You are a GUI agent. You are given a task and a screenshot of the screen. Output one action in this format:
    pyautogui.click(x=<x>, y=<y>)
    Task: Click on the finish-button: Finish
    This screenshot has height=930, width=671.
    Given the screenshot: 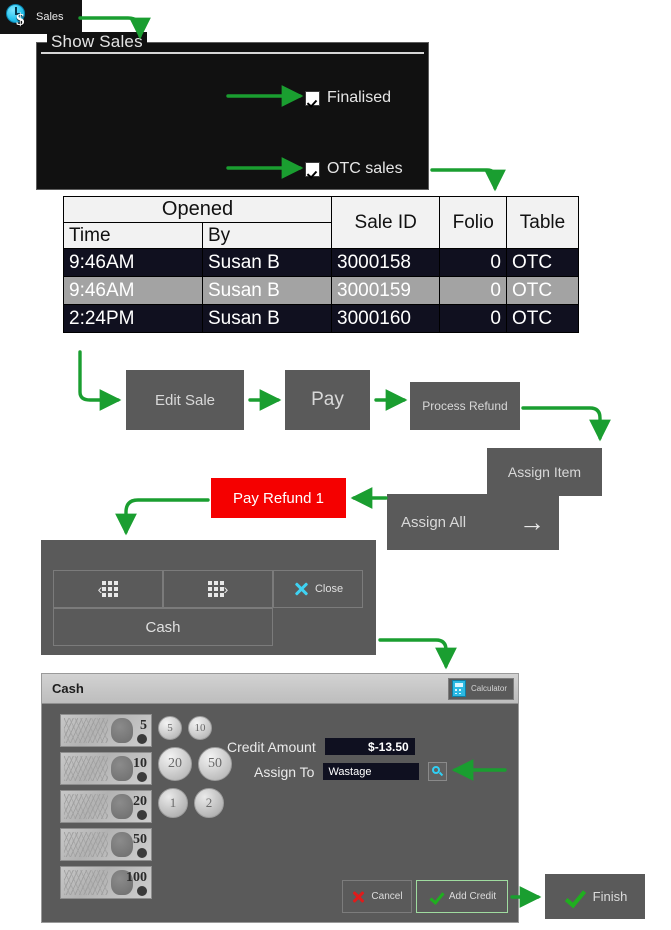 What is the action you would take?
    pyautogui.click(x=595, y=896)
    